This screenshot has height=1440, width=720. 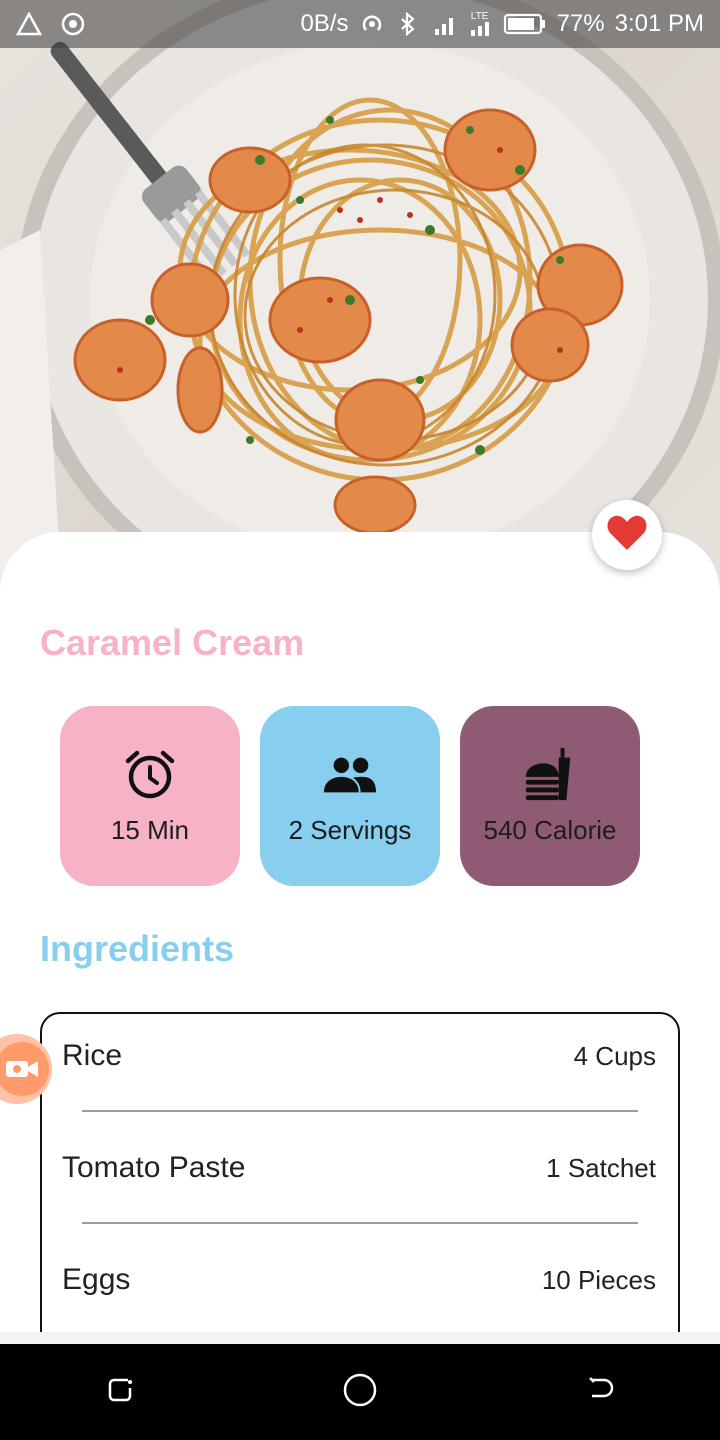 I want to click on recent-apps-button, so click(x=120, y=1392).